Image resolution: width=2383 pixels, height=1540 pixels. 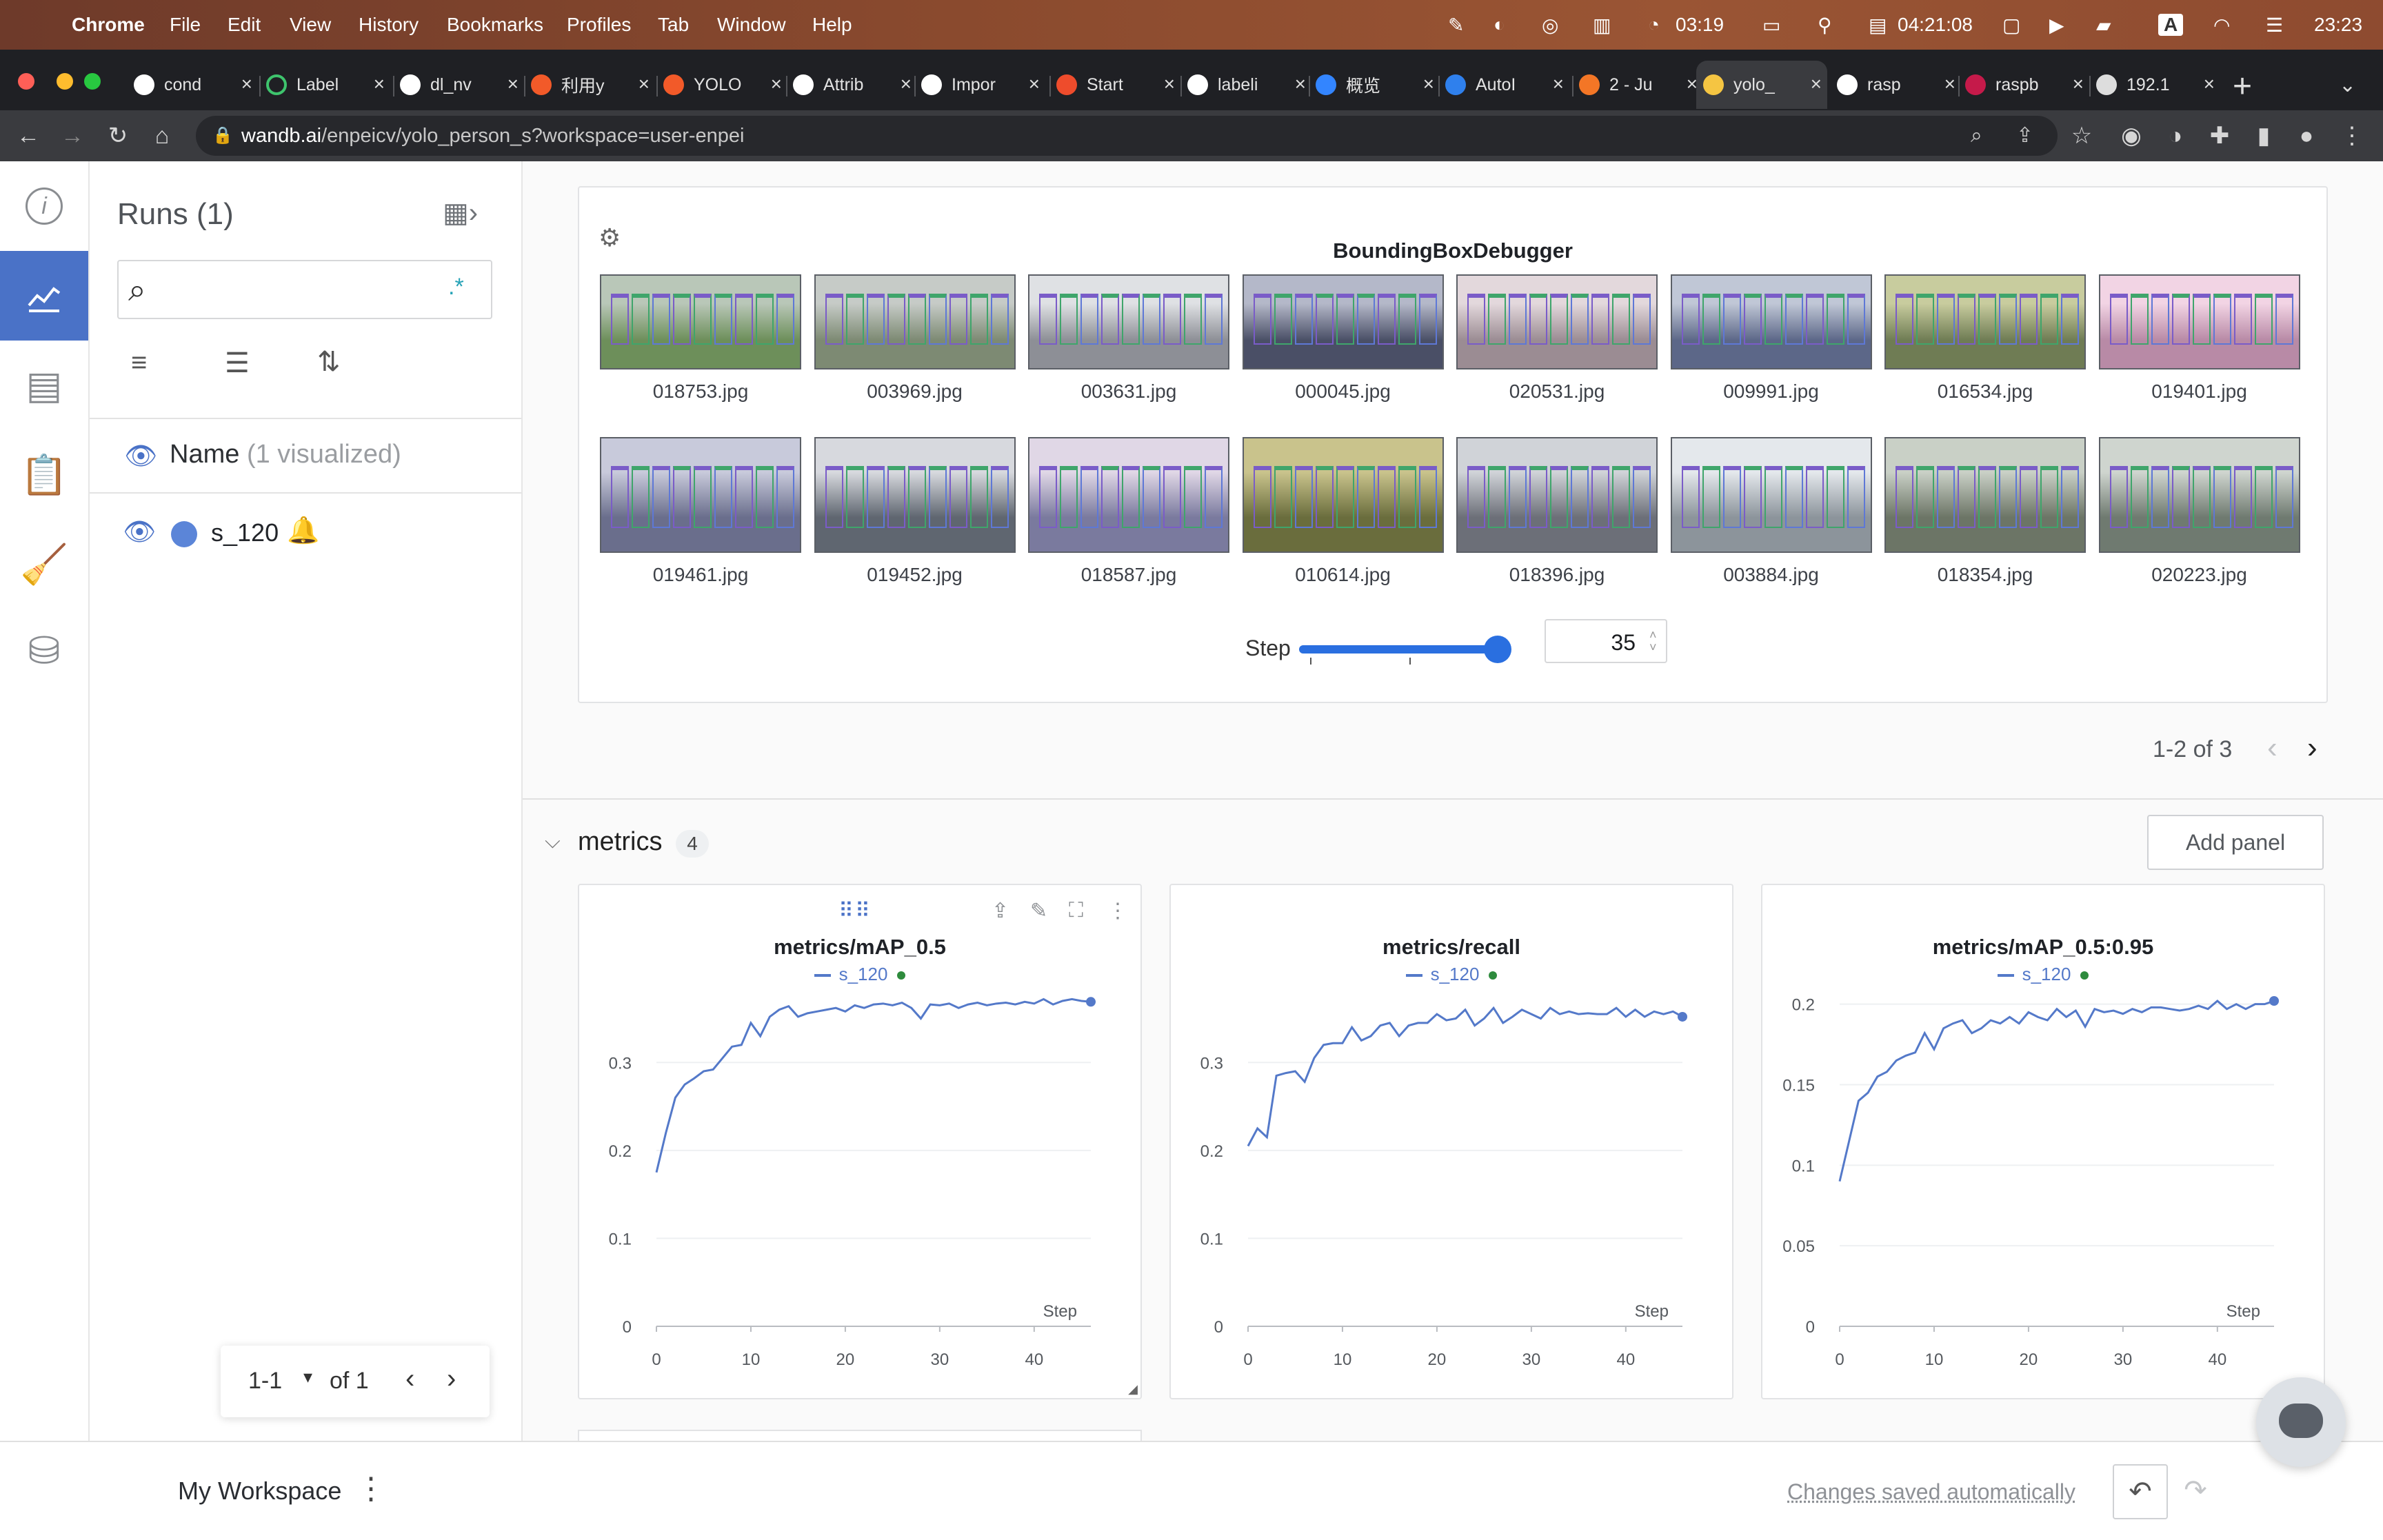 What do you see at coordinates (72, 136) in the screenshot?
I see `forward-icon: →` at bounding box center [72, 136].